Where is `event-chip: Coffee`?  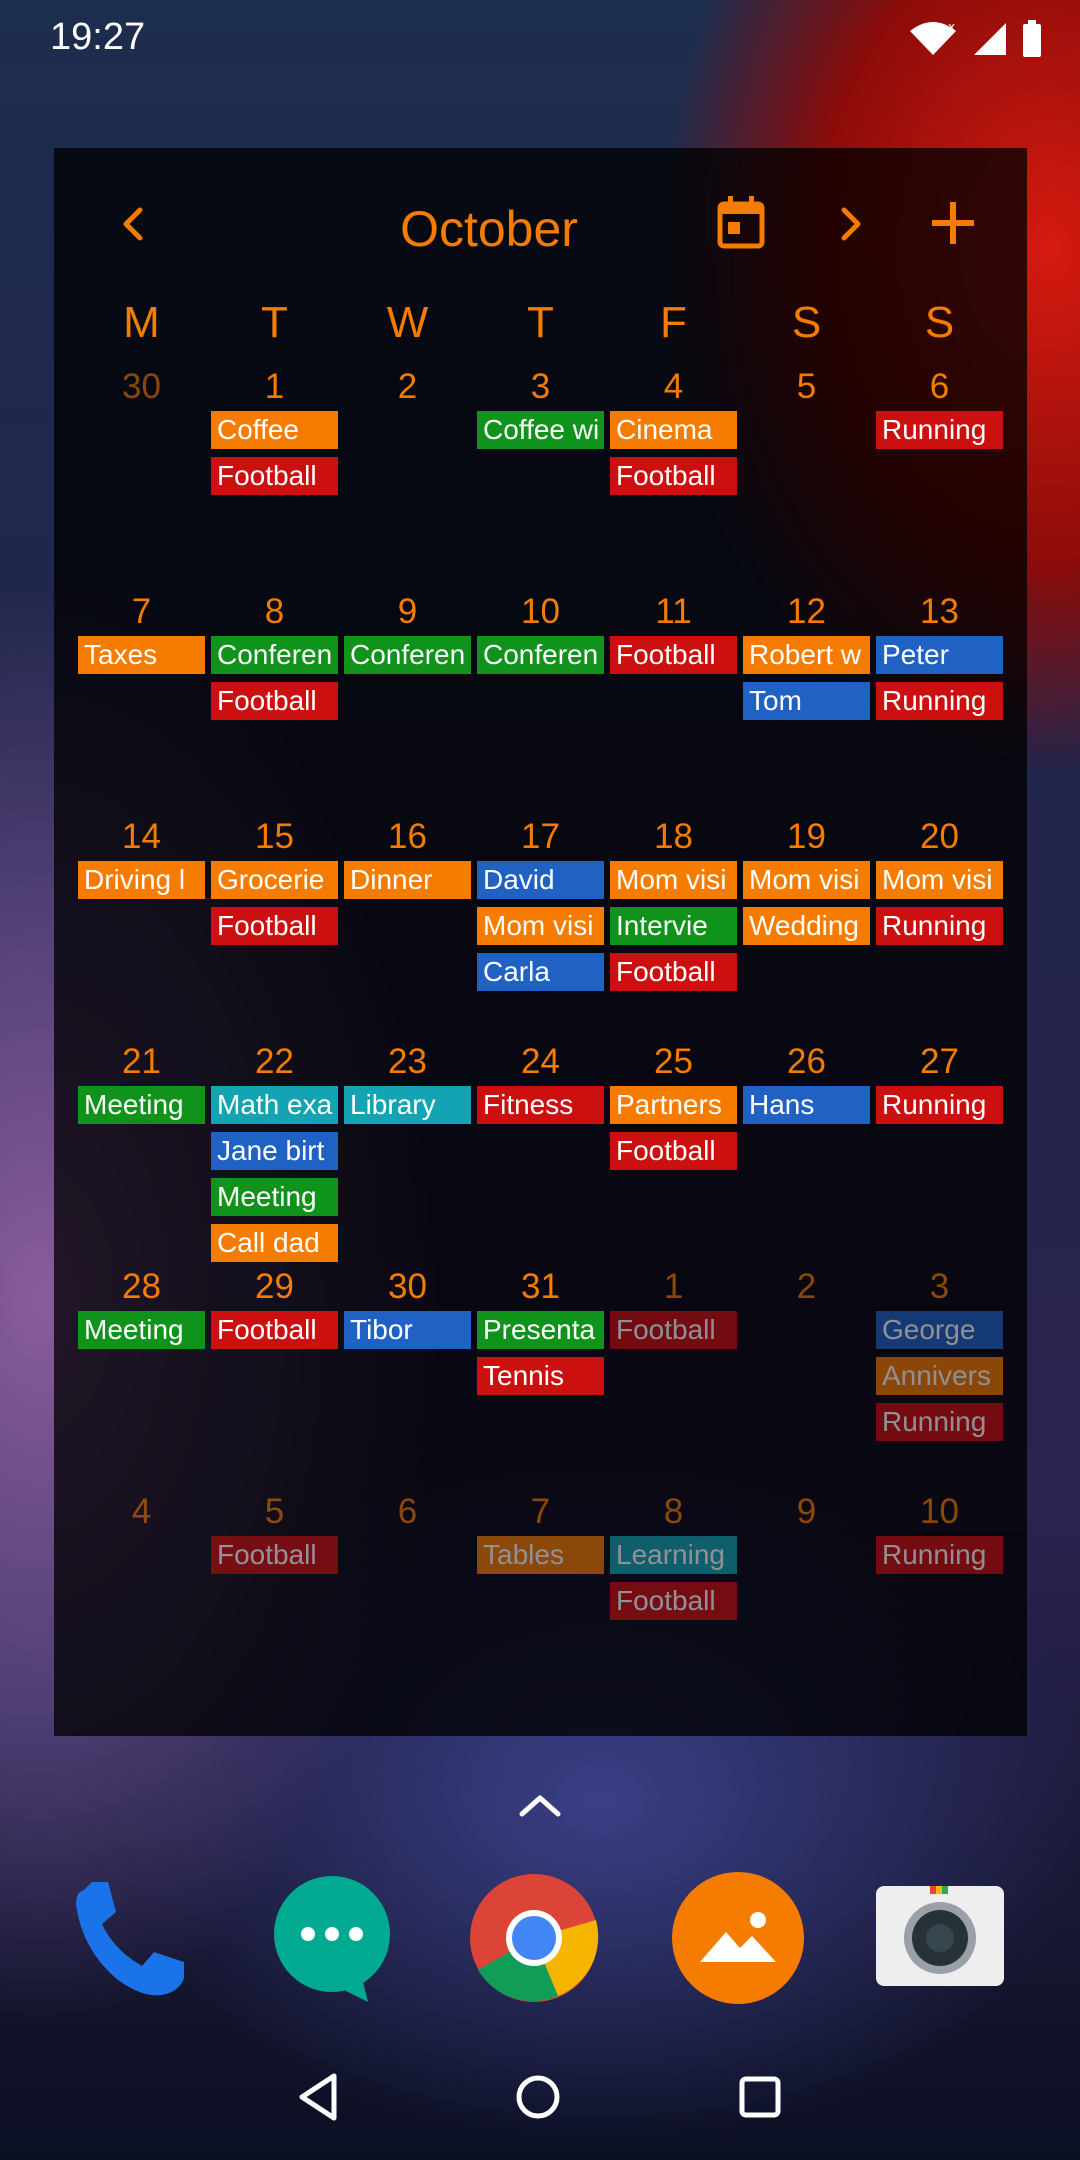 event-chip: Coffee is located at coordinates (274, 430).